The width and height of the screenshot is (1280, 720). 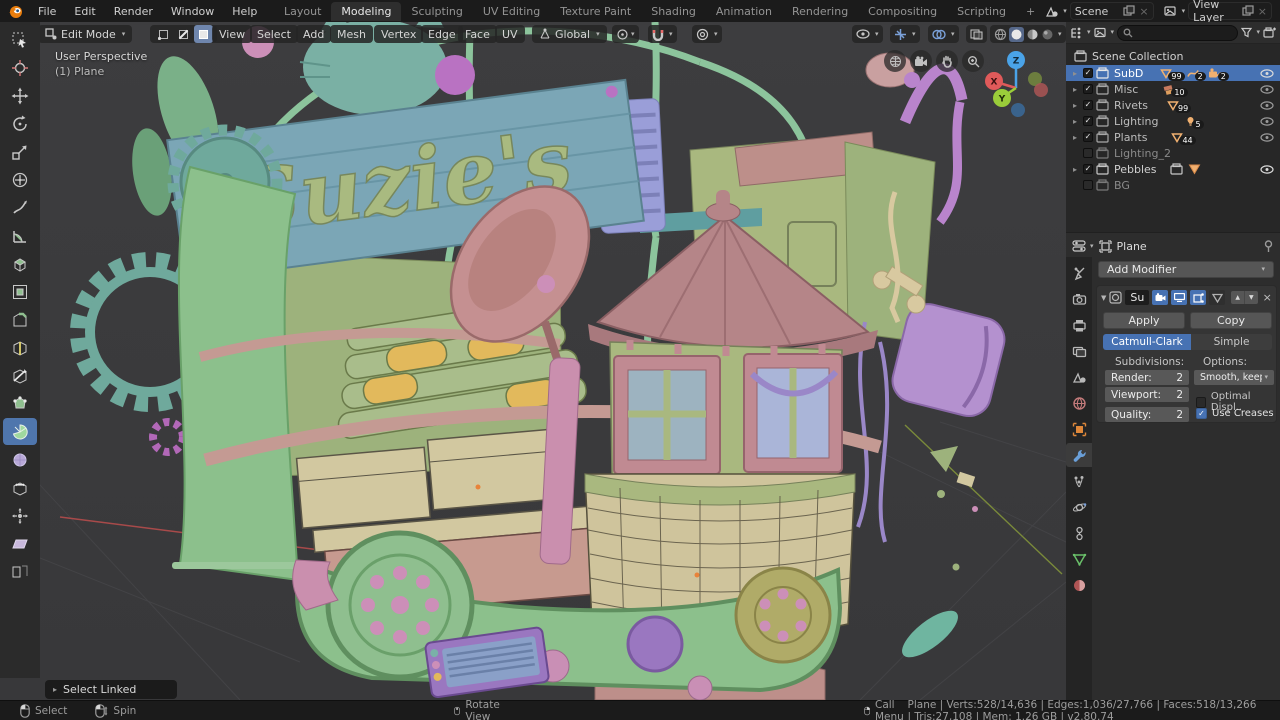 What do you see at coordinates (510, 34) in the screenshot?
I see `menu-uv: UV` at bounding box center [510, 34].